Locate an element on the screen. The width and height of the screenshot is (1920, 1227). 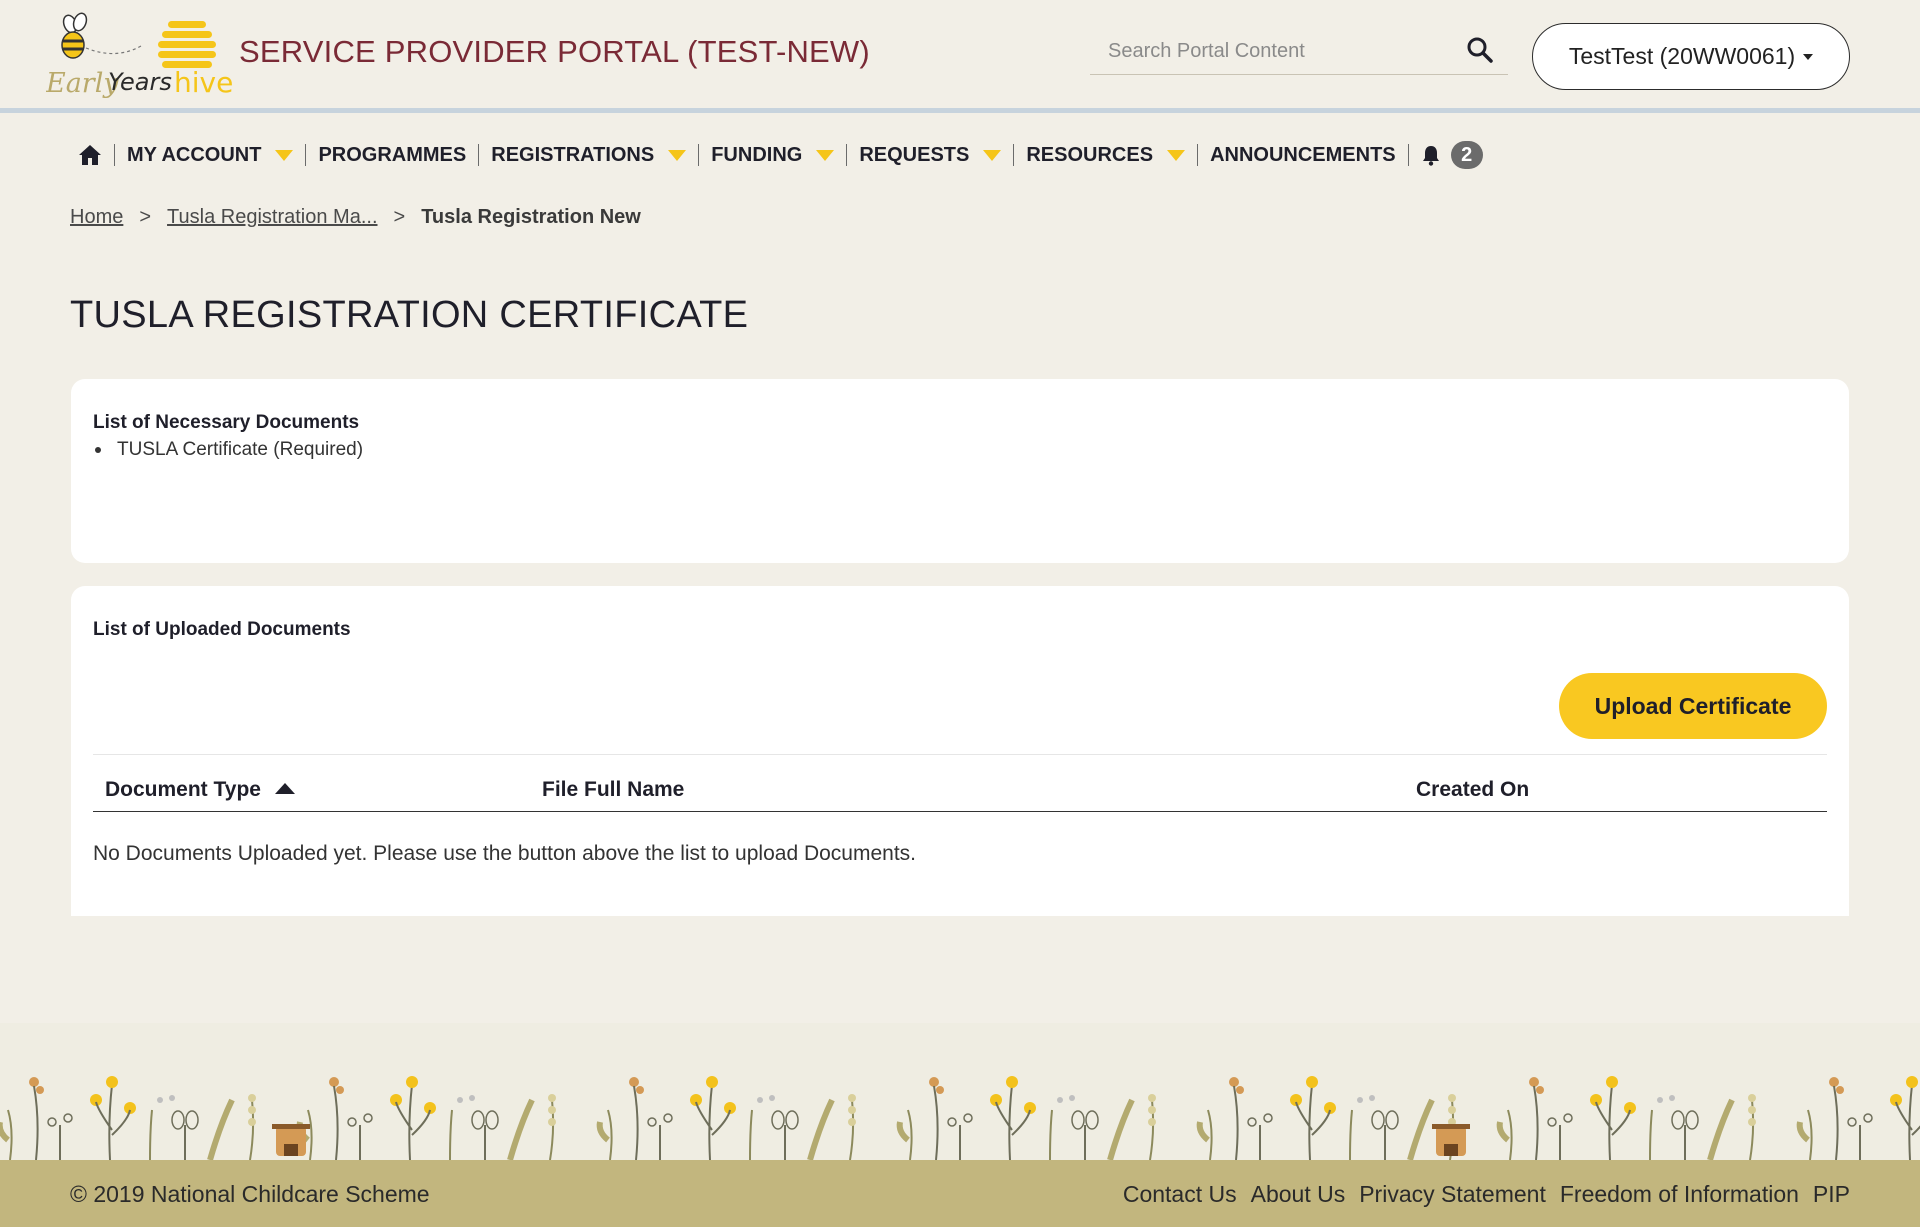
copyright-text: © 2019 National Childcare Scheme is located at coordinates (250, 1194).